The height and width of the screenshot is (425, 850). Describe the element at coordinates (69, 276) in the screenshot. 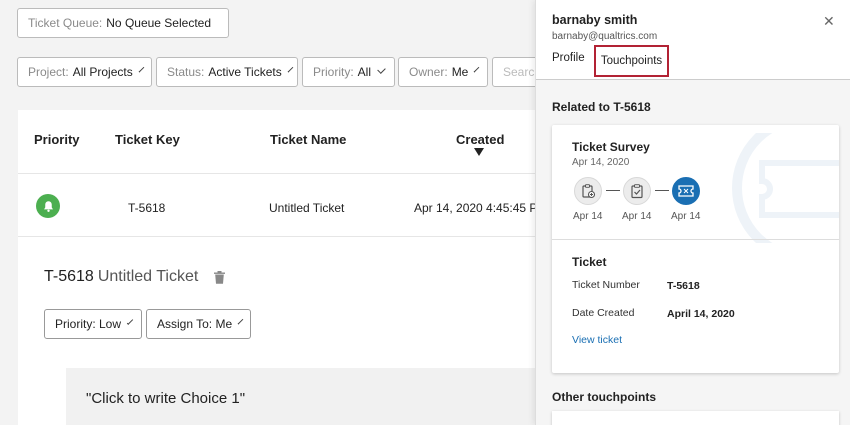

I see `ticket-detail-key: T-5618` at that location.